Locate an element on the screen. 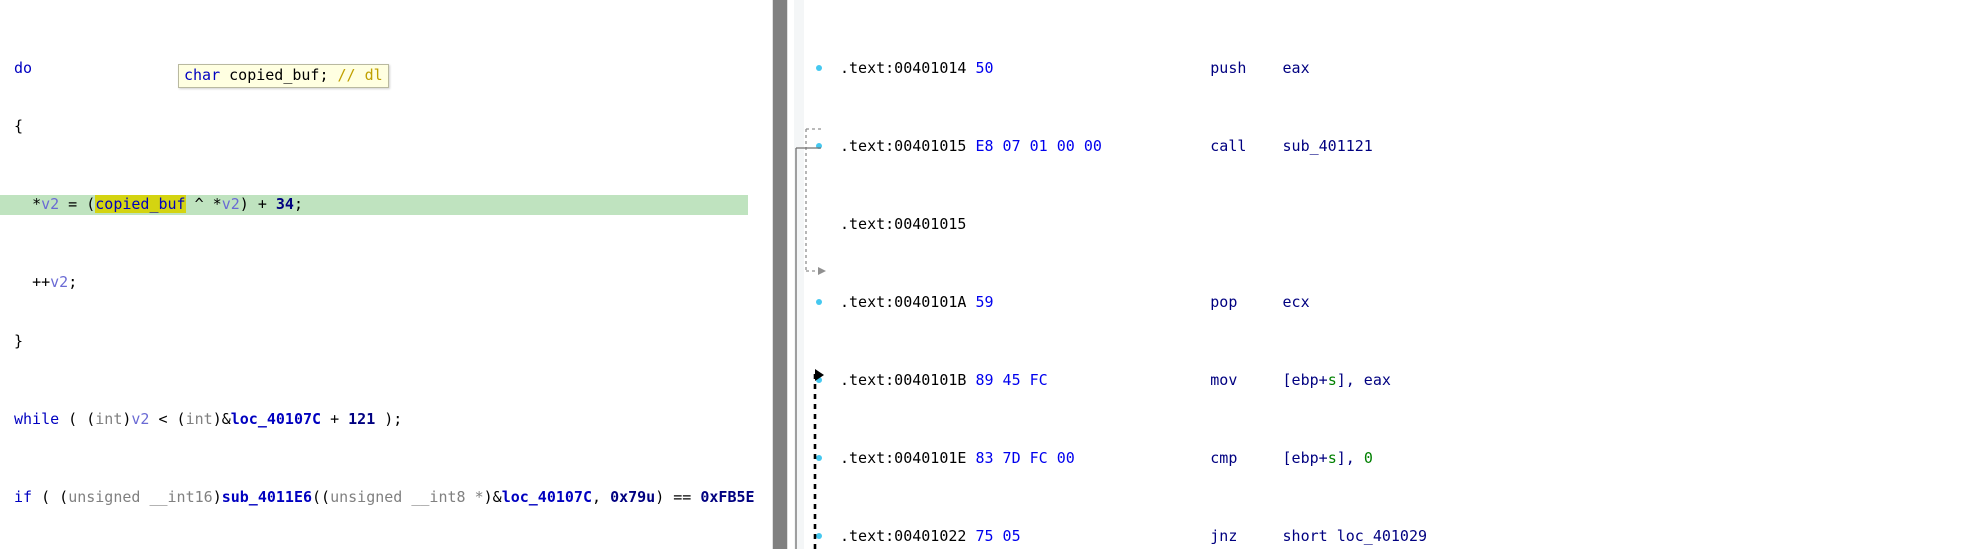 The width and height of the screenshot is (1965, 549). pseudocode-scrollbar-thumb is located at coordinates (780, 274).